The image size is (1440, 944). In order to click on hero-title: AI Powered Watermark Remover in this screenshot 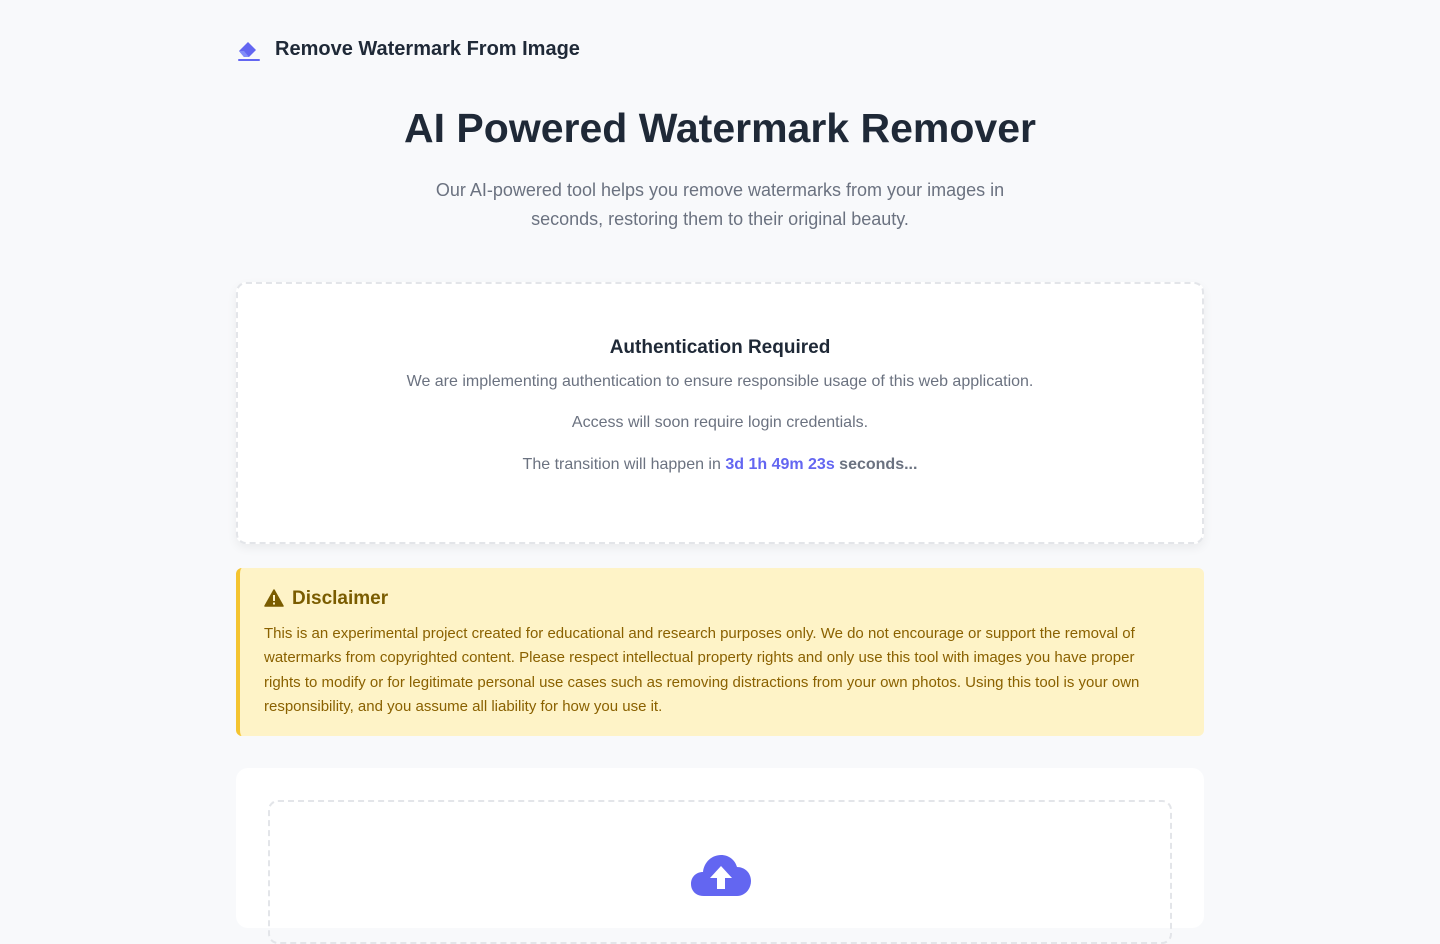, I will do `click(720, 128)`.